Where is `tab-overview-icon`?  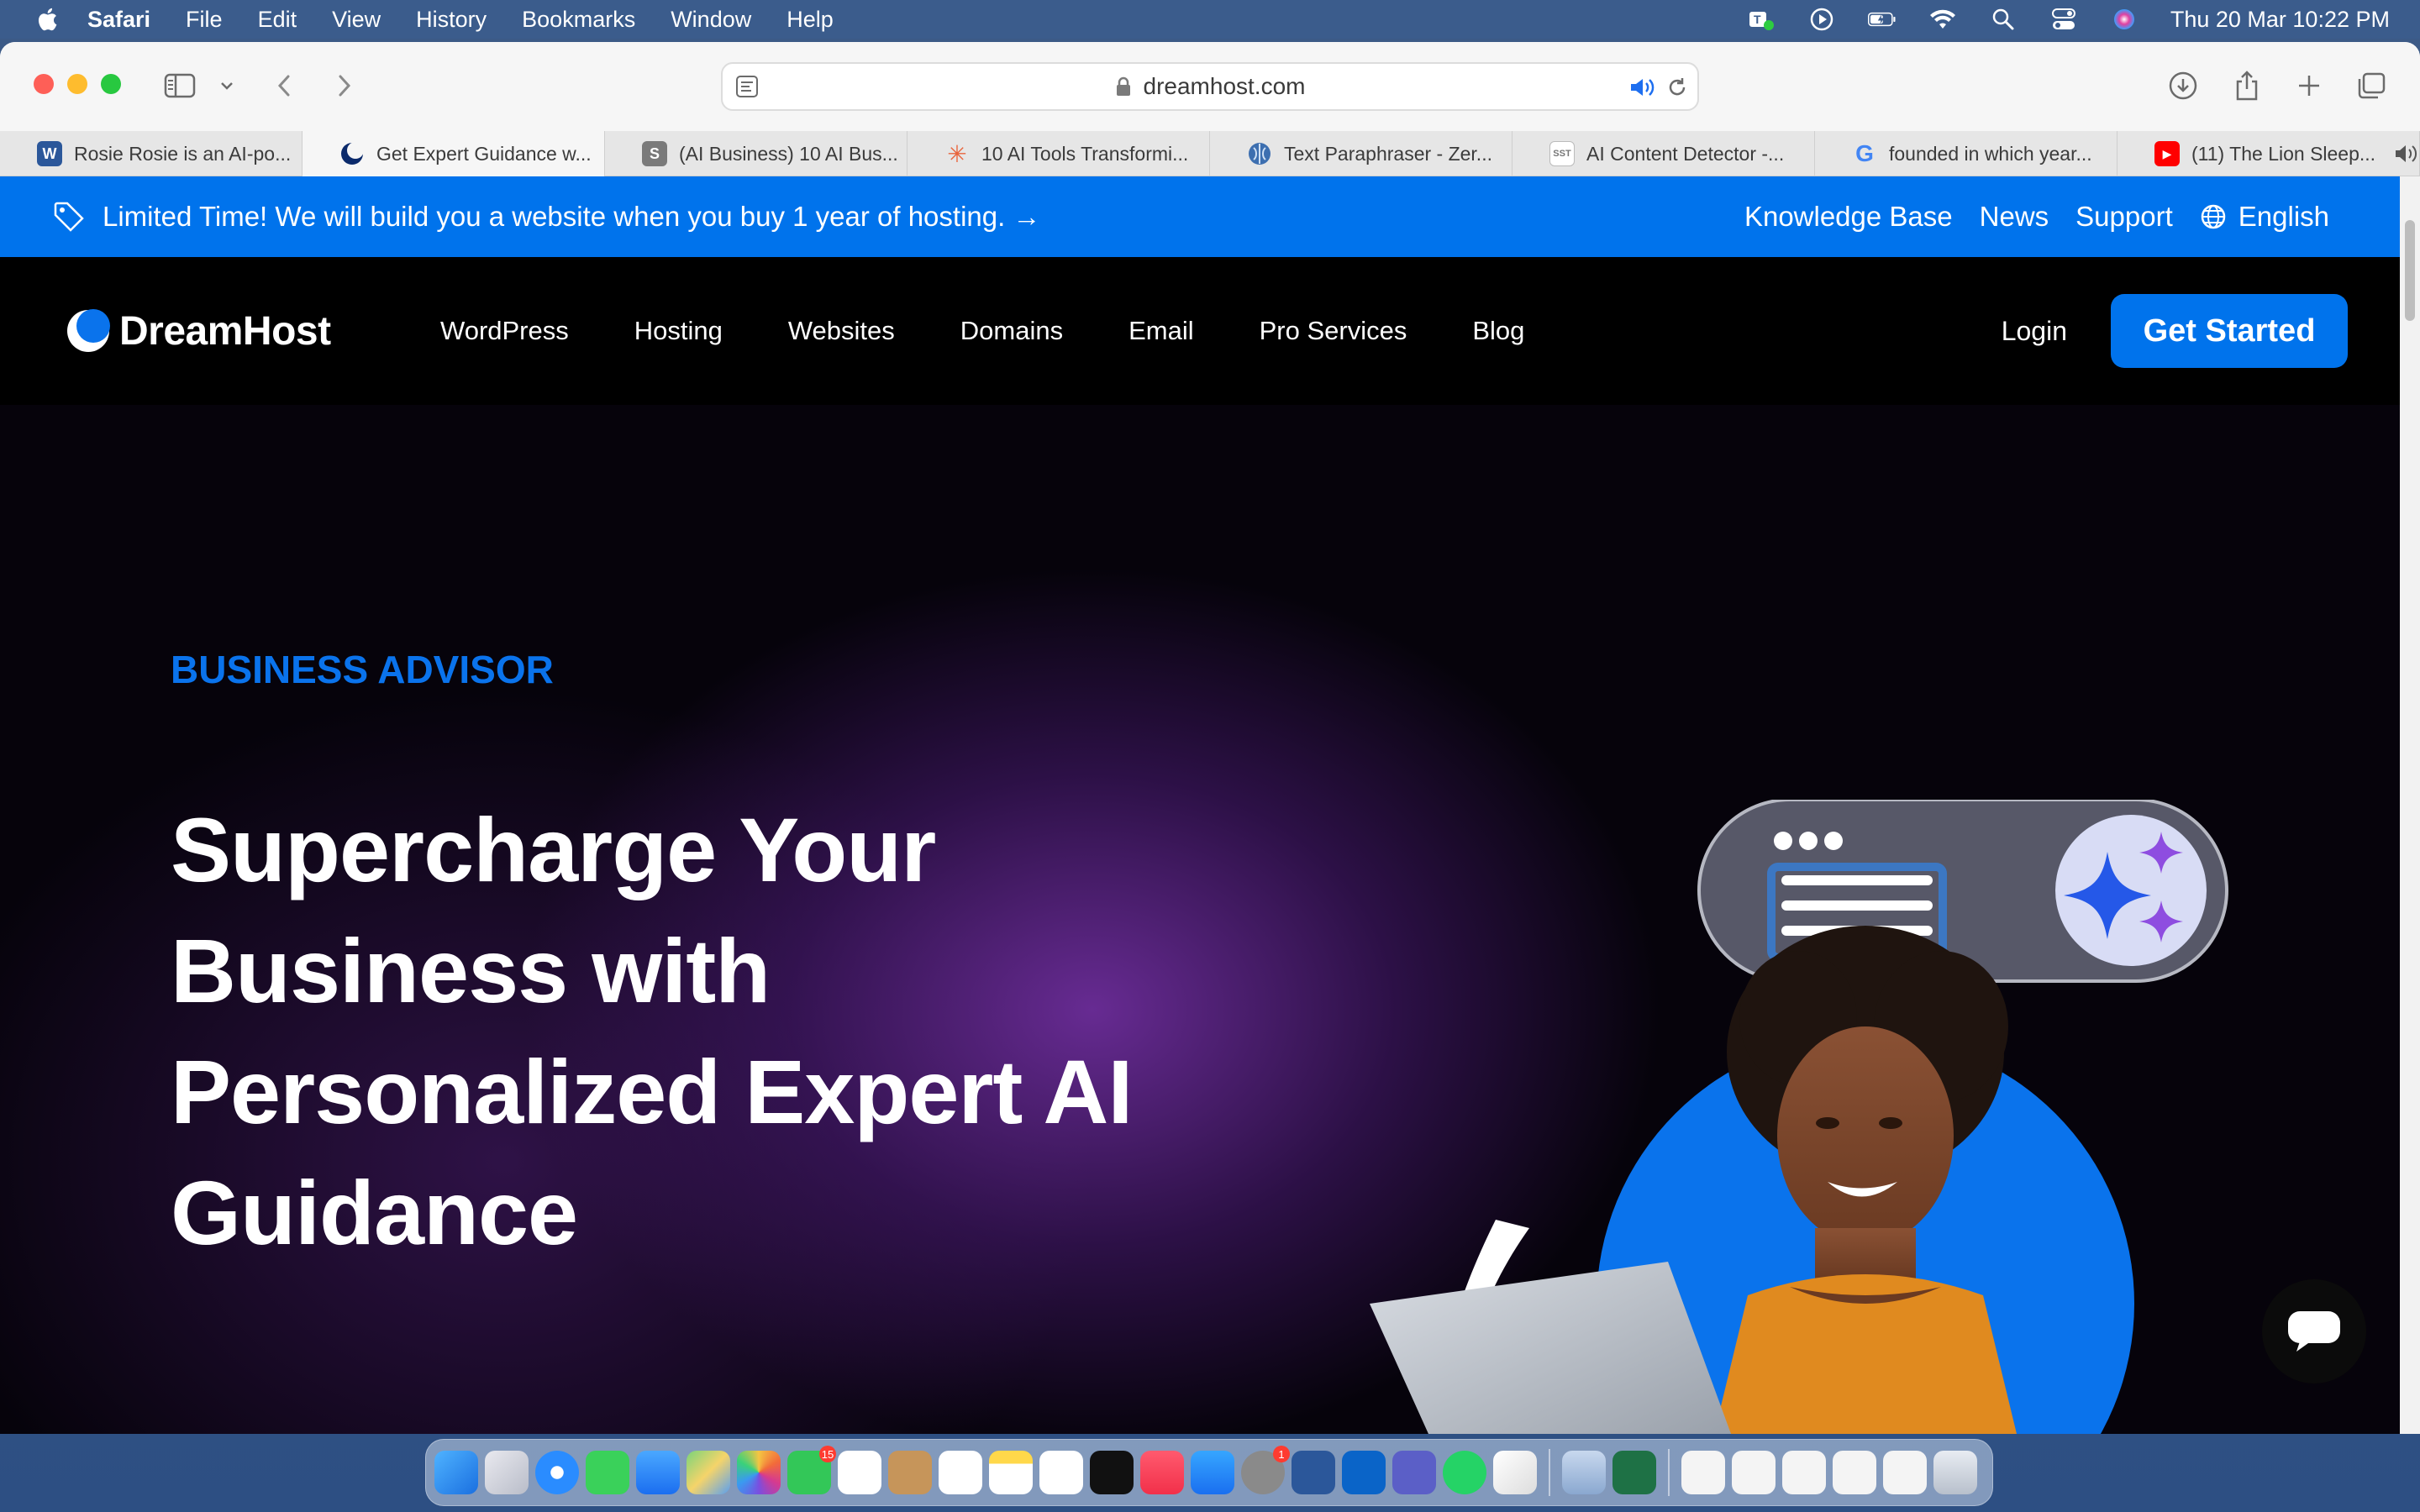
tab-overview-icon is located at coordinates (2371, 85).